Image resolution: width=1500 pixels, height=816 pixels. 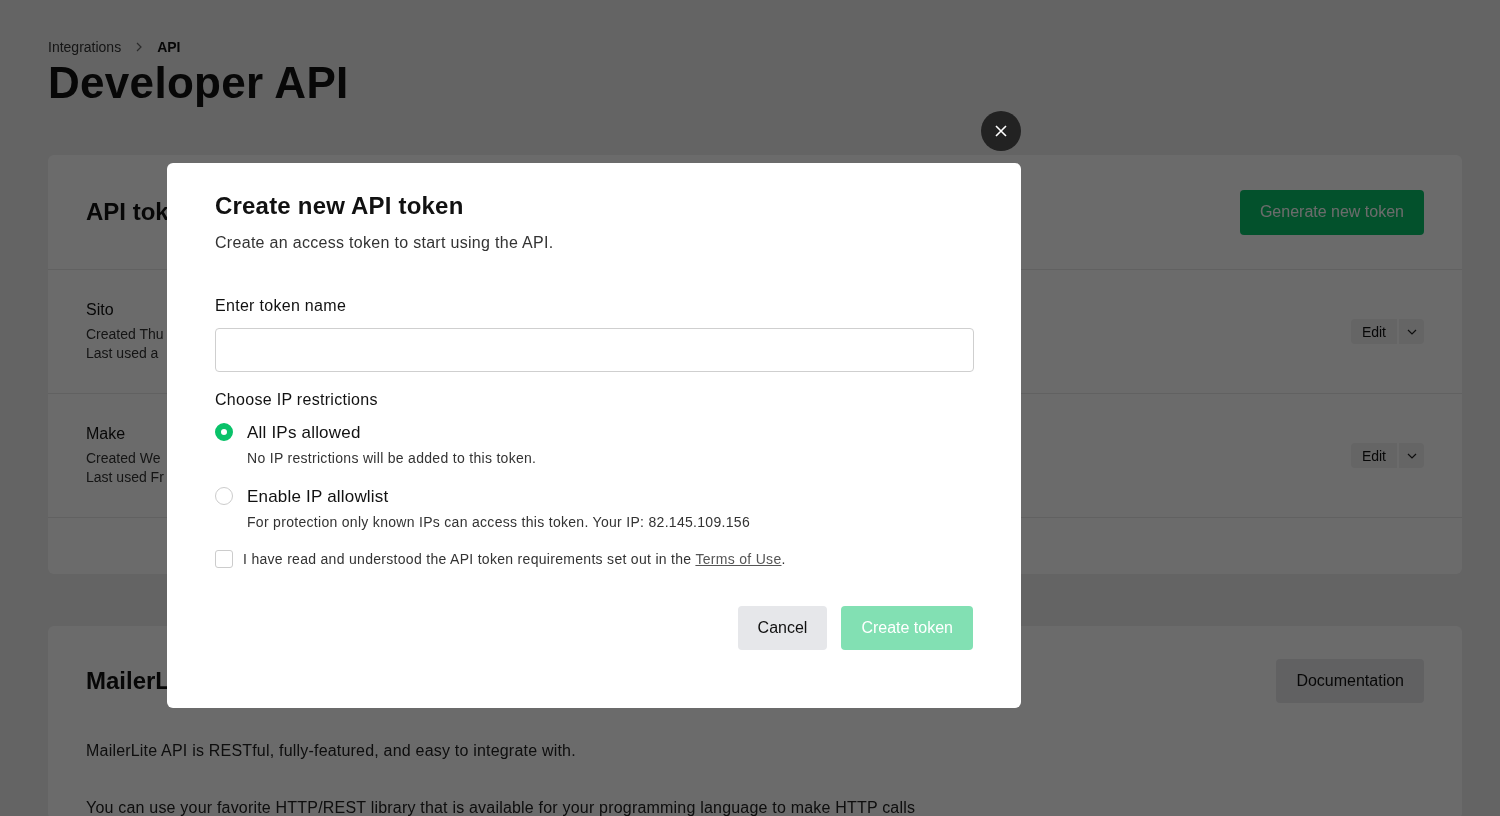 I want to click on token-created: Created We, so click(x=124, y=458).